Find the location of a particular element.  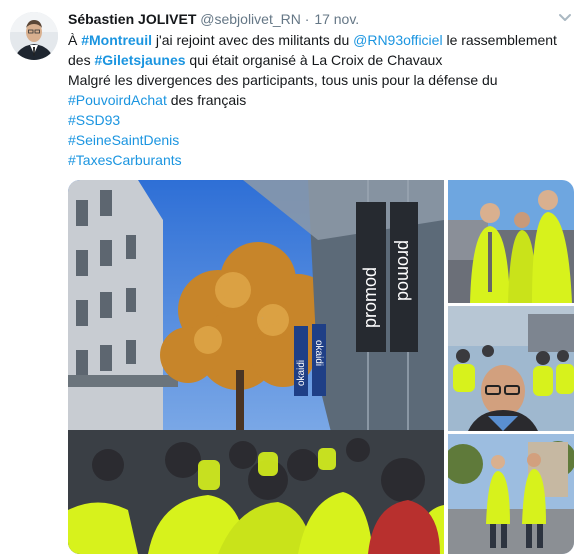

banner-promod-right: promod is located at coordinates (404, 270).